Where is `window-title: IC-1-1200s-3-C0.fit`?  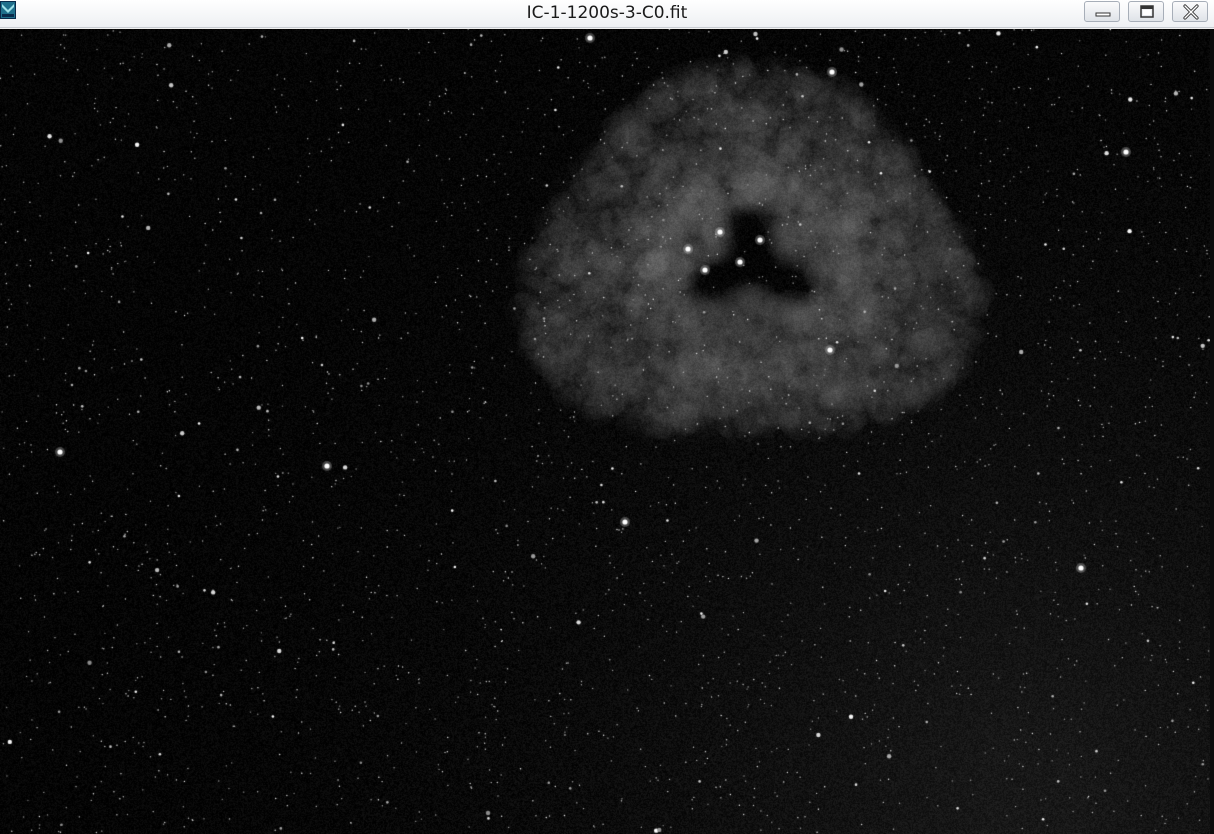 window-title: IC-1-1200s-3-C0.fit is located at coordinates (607, 13).